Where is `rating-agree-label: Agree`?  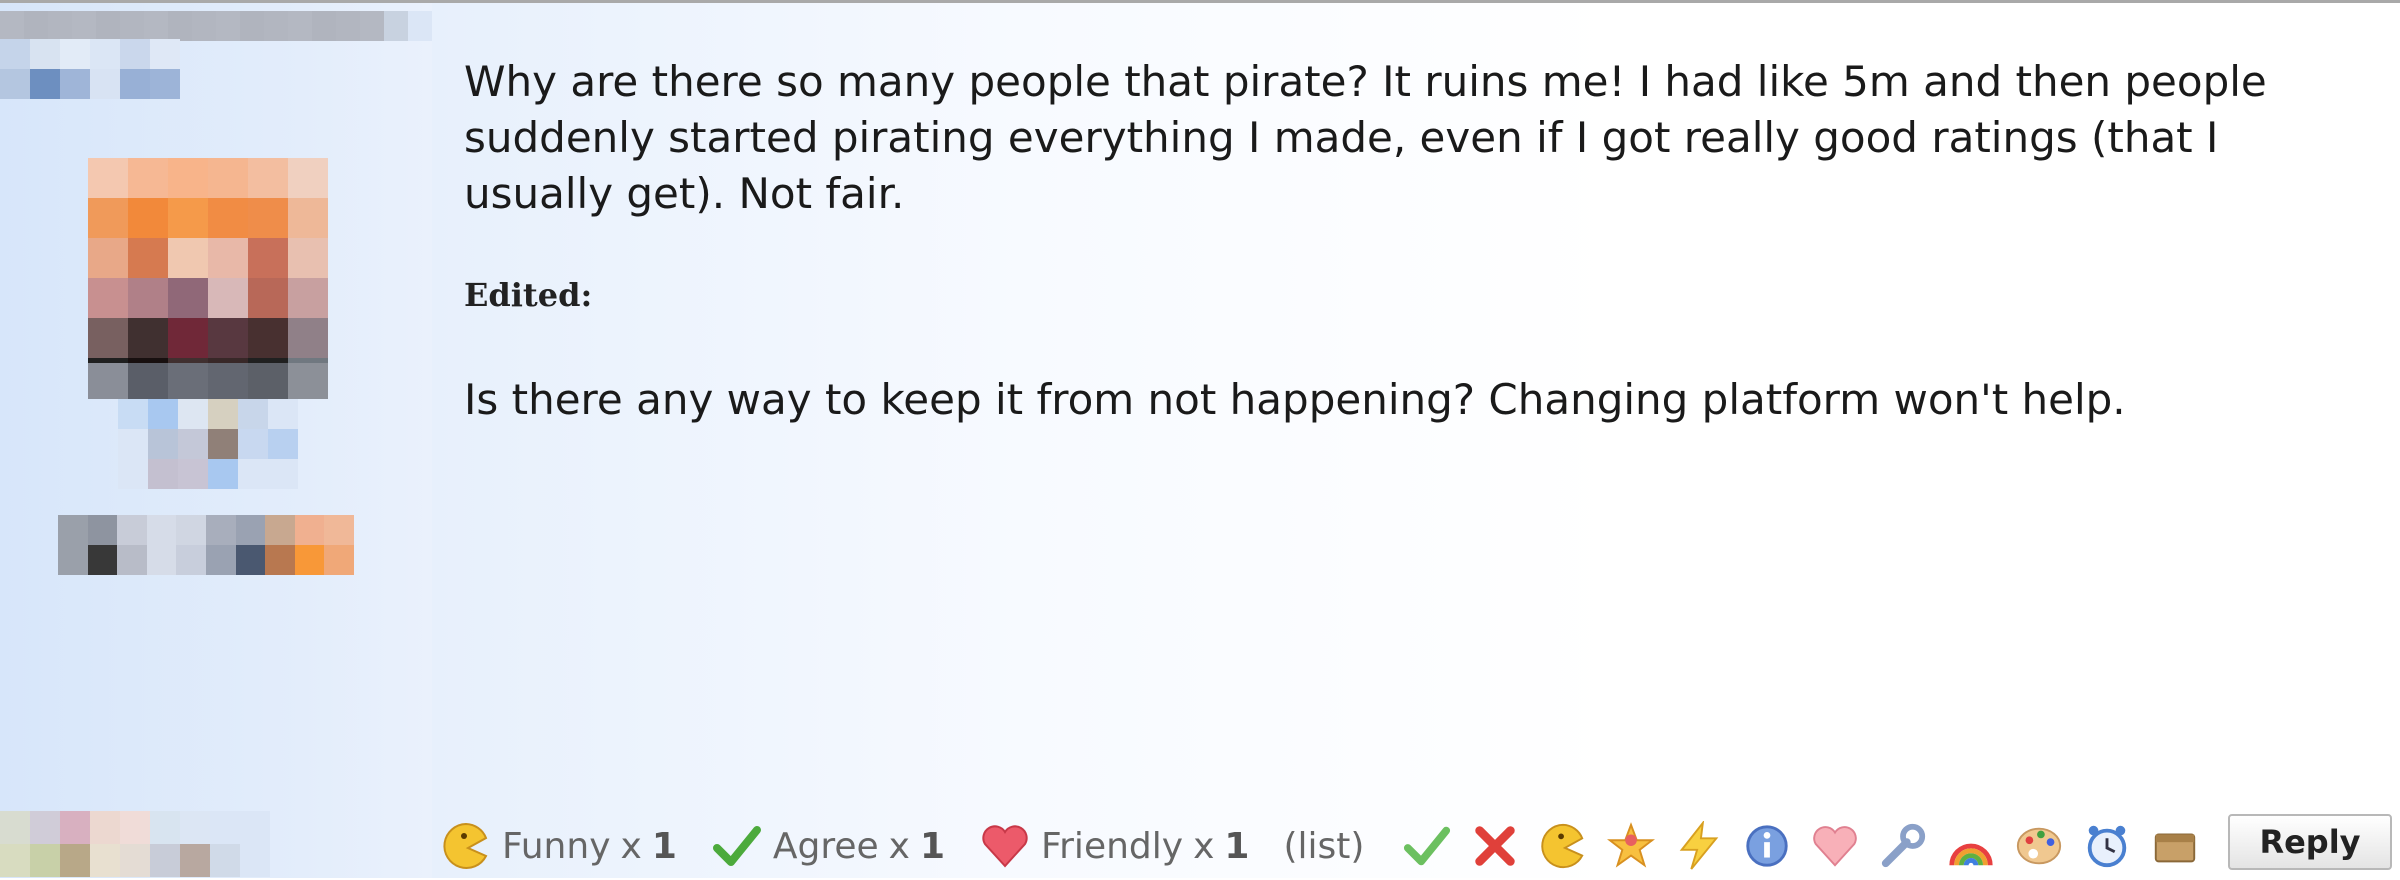 rating-agree-label: Agree is located at coordinates (825, 846).